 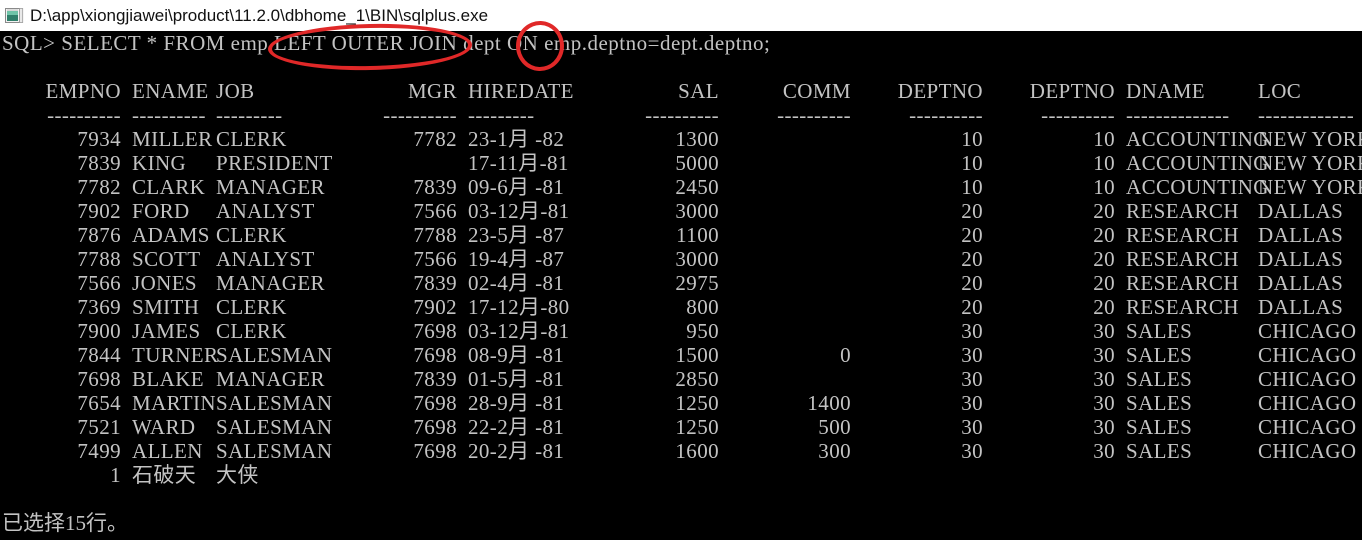 I want to click on table-cell: TURNER, so click(x=175, y=355).